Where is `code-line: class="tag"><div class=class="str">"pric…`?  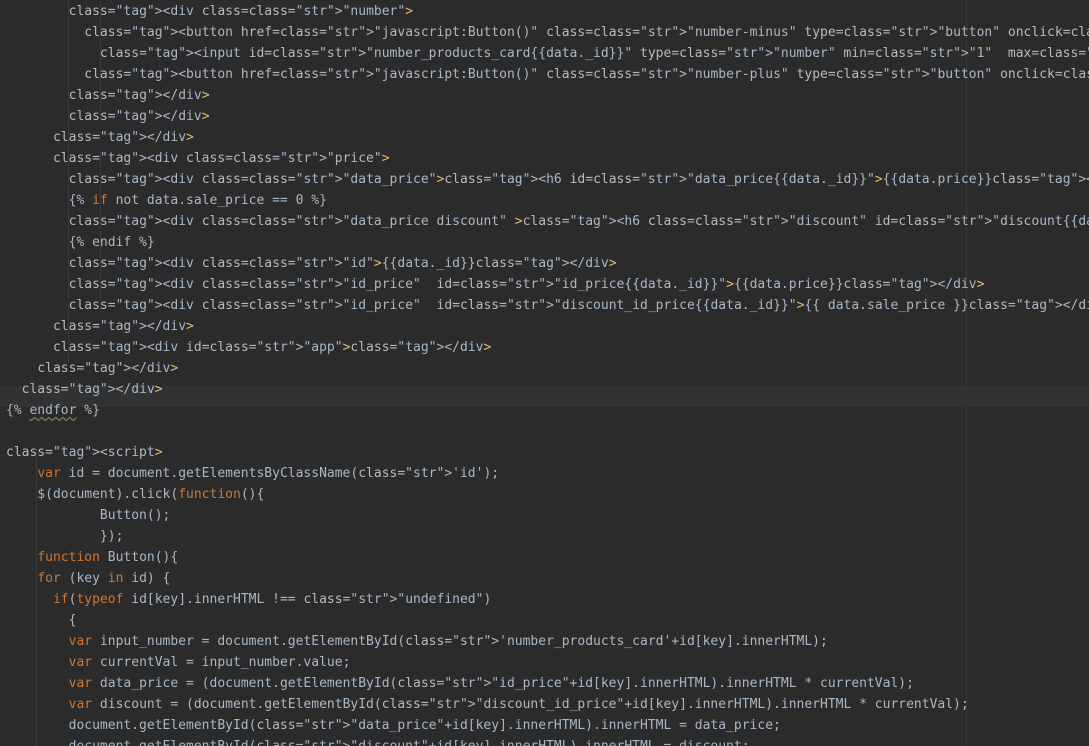 code-line: class="tag"><div class=class="str">"pric… is located at coordinates (547, 158).